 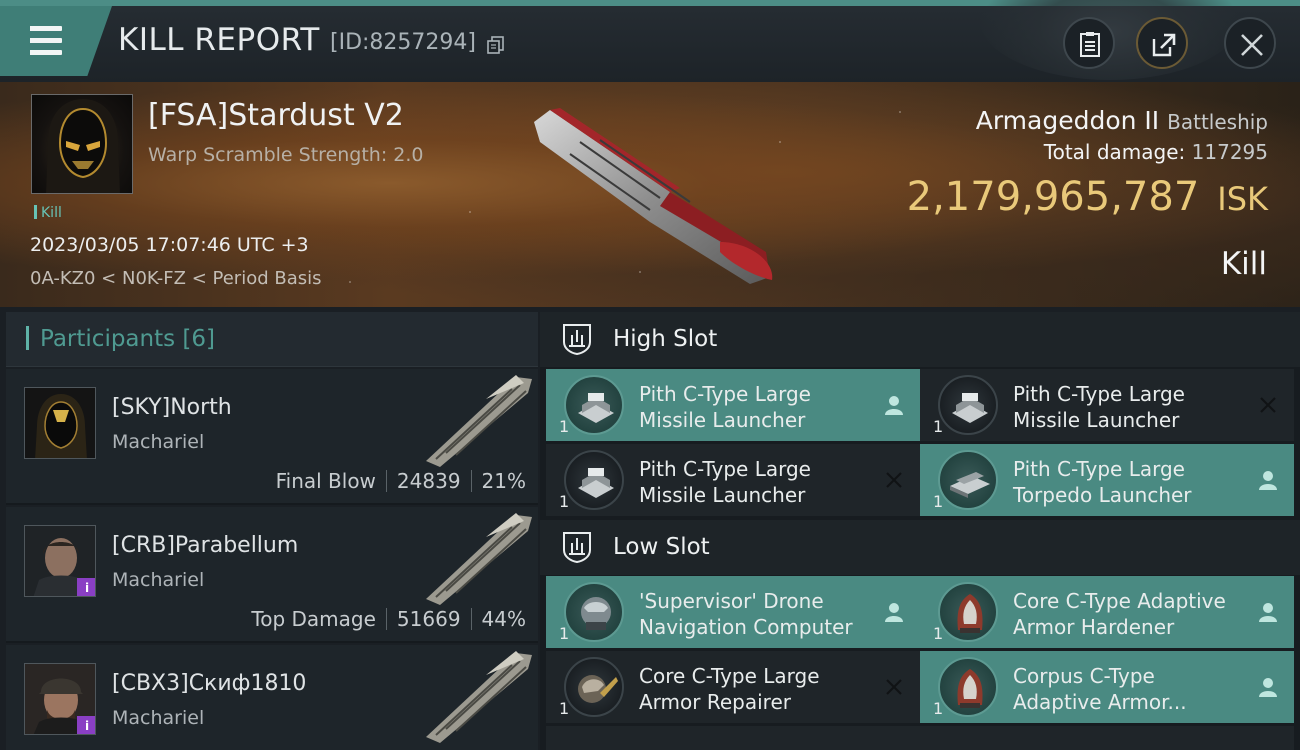 I want to click on participant-stats: Final Blow 24839 21%, so click(x=401, y=481).